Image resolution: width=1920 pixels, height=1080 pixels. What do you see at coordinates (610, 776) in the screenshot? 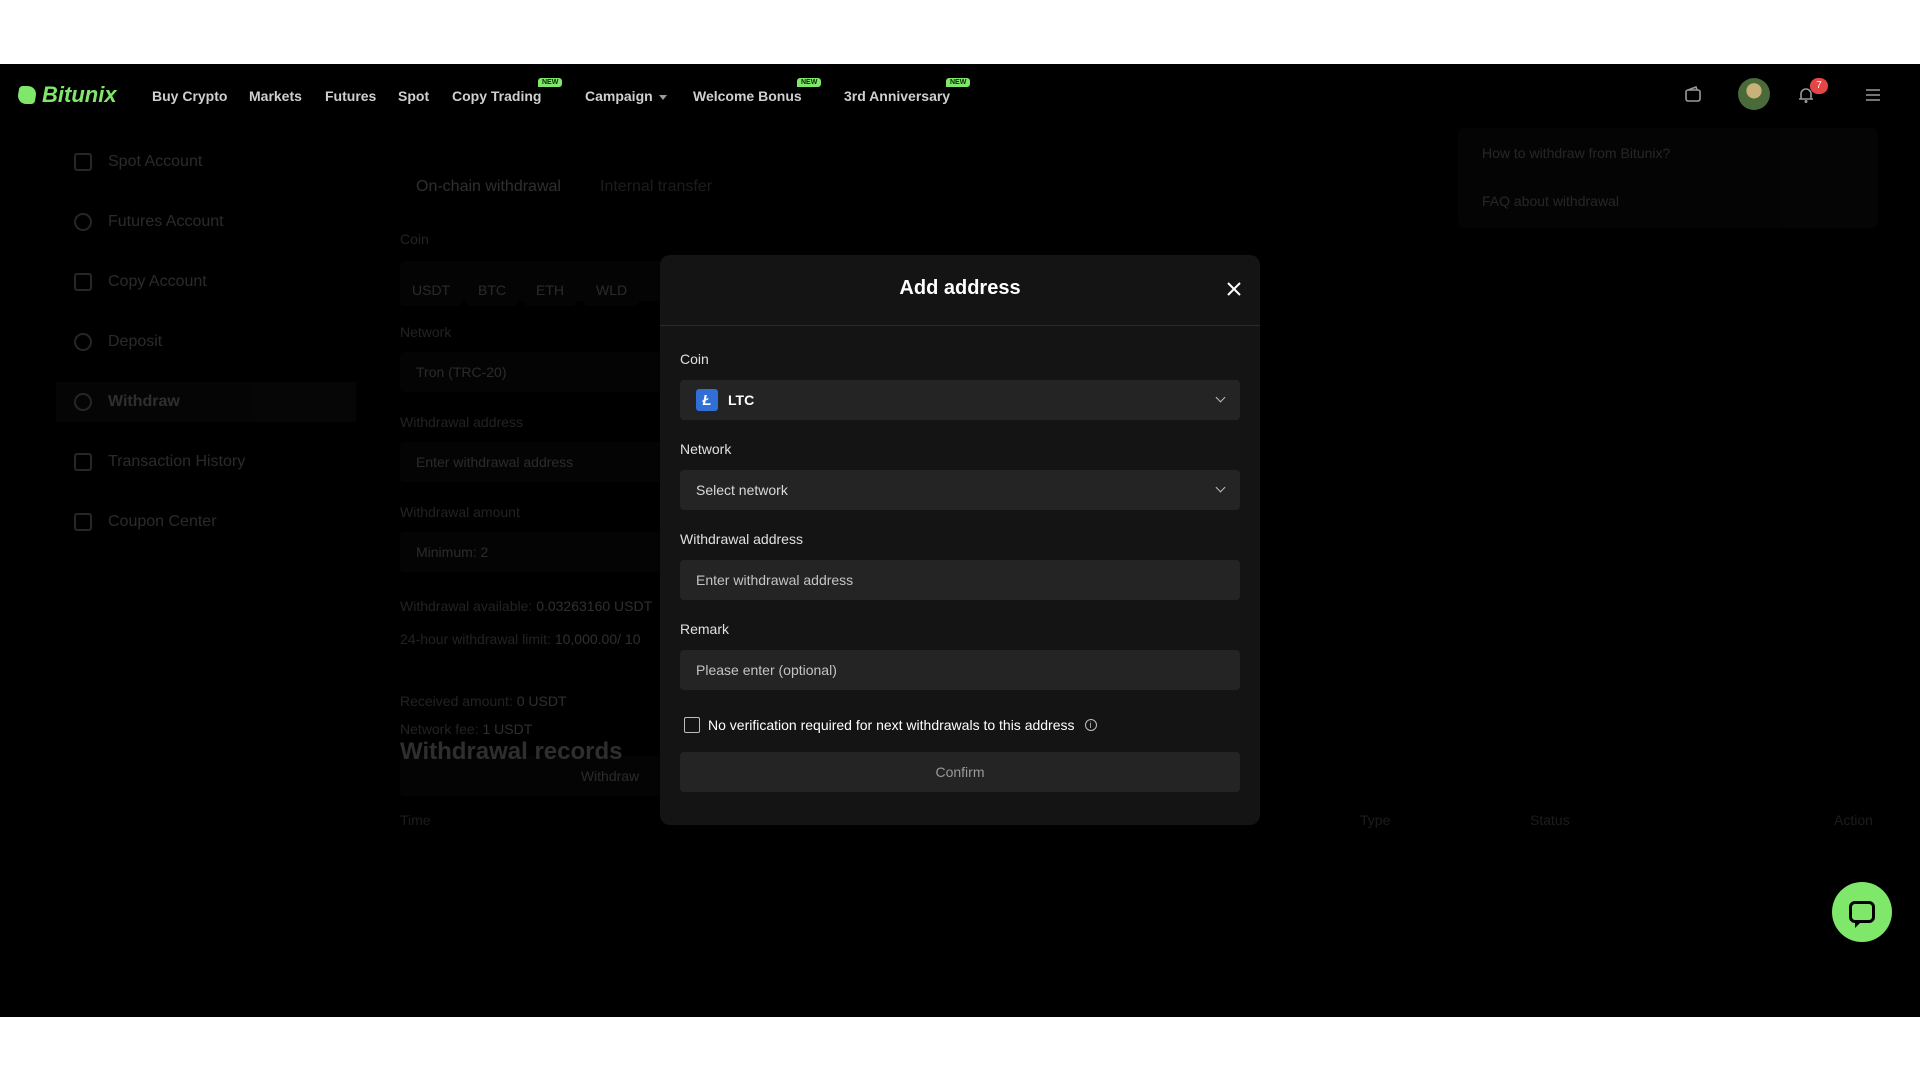
I see `withdraw-button-label: Withdraw` at bounding box center [610, 776].